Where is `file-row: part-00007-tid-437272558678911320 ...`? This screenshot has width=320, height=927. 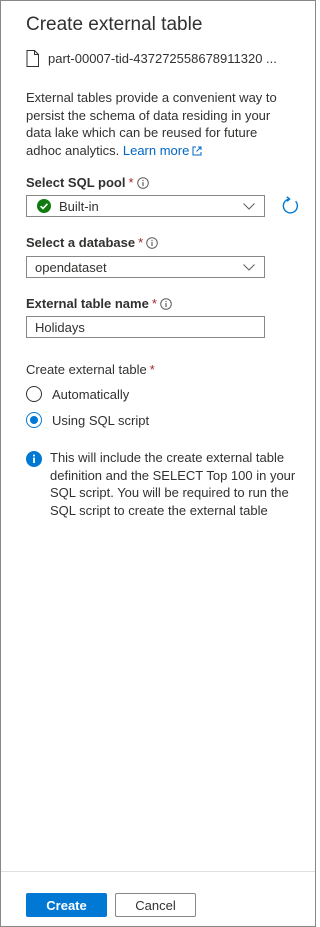 file-row: part-00007-tid-437272558678911320 ... is located at coordinates (151, 58).